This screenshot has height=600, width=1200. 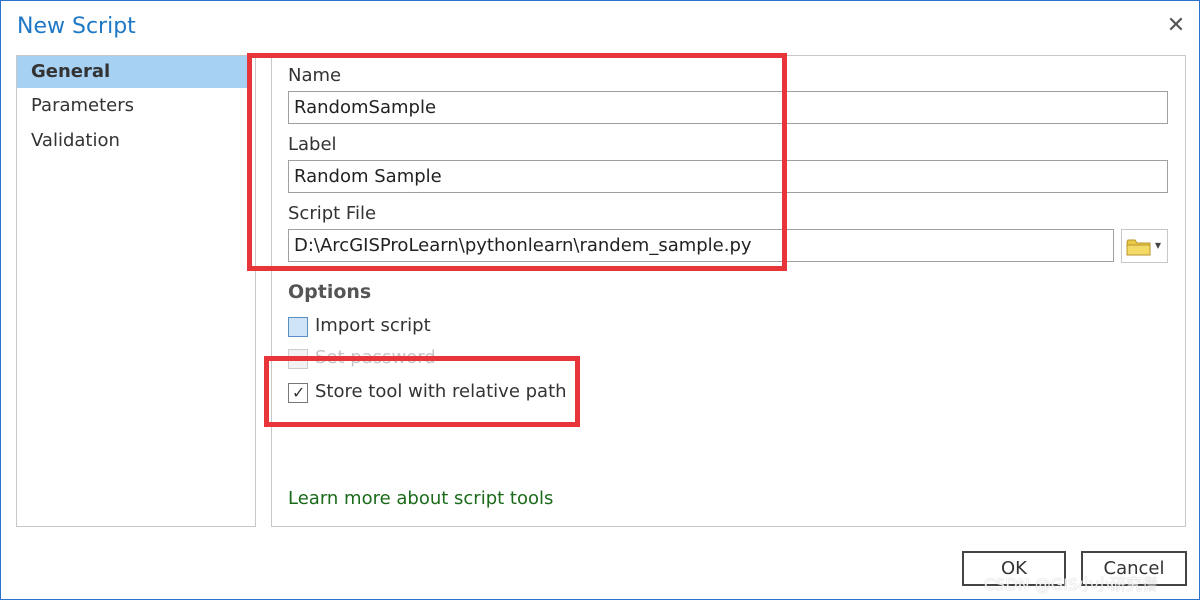 I want to click on import-script-label: Import script, so click(x=373, y=325).